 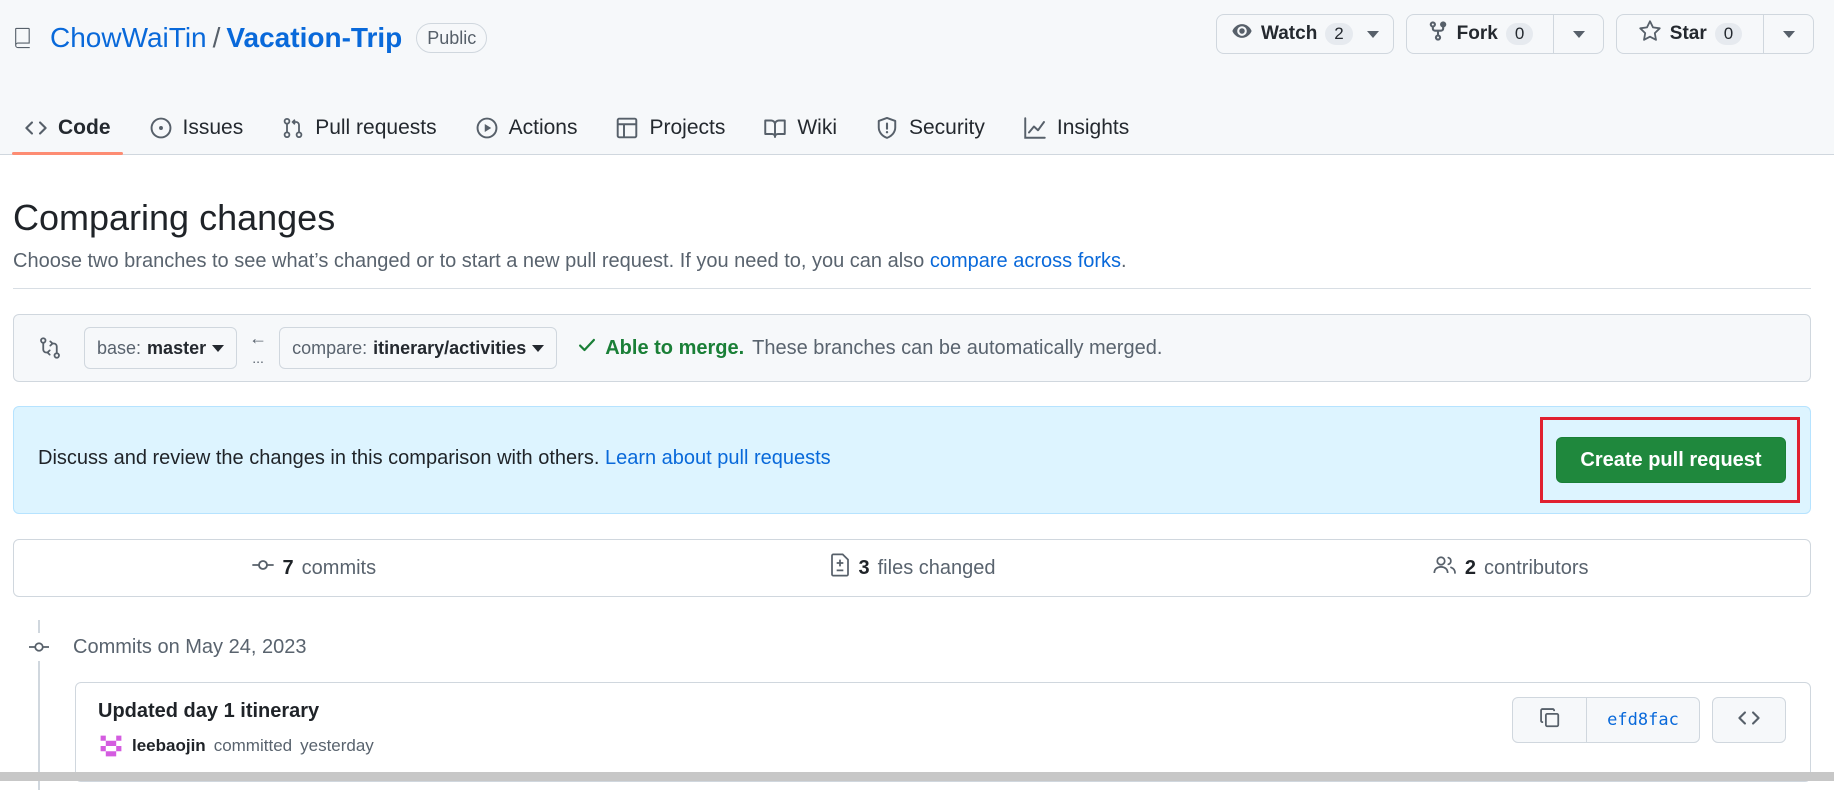 I want to click on compare-icon, so click(x=50, y=348).